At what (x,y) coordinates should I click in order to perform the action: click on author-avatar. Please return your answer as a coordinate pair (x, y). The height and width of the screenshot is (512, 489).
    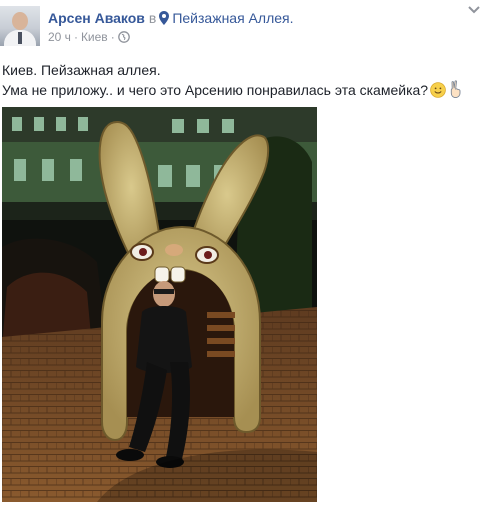
    Looking at the image, I should click on (20, 26).